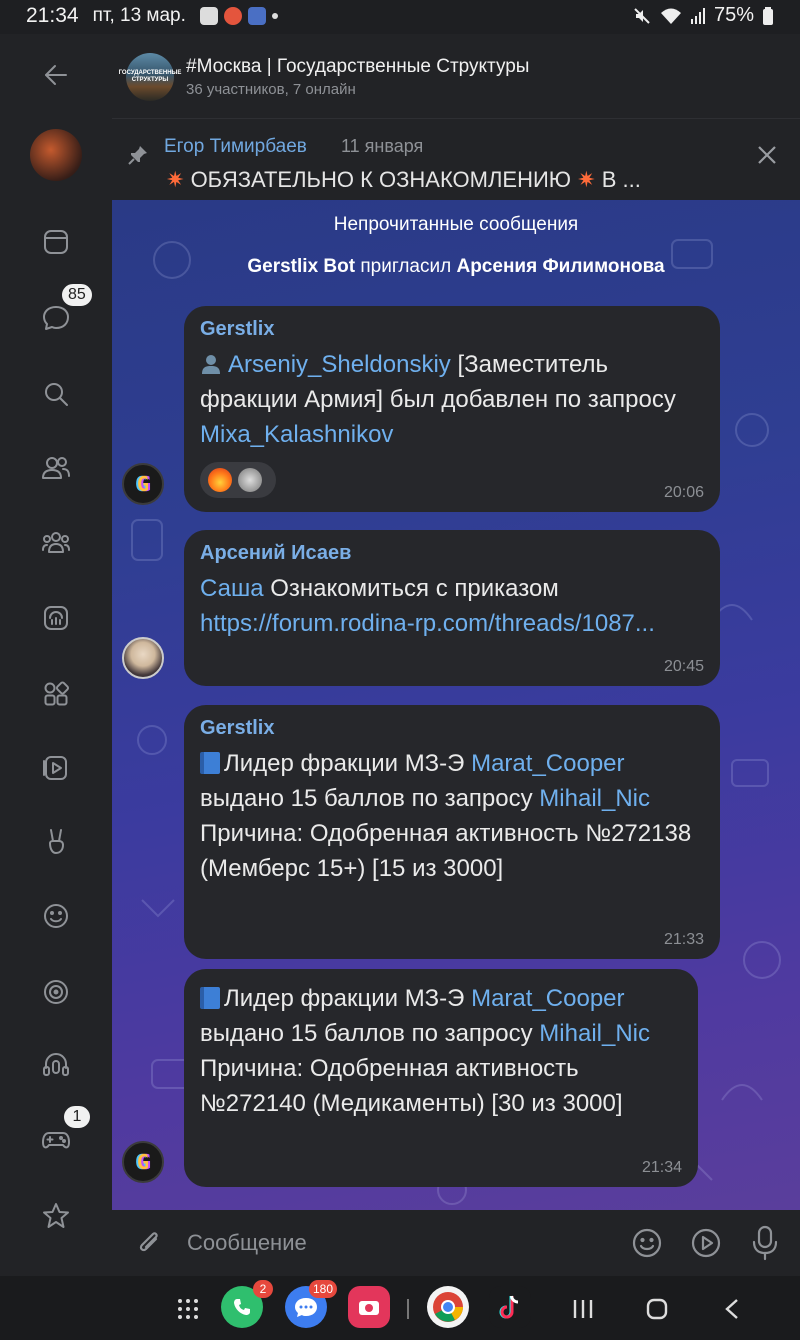 This screenshot has width=800, height=1340. Describe the element at coordinates (657, 1309) in the screenshot. I see `home-button` at that location.